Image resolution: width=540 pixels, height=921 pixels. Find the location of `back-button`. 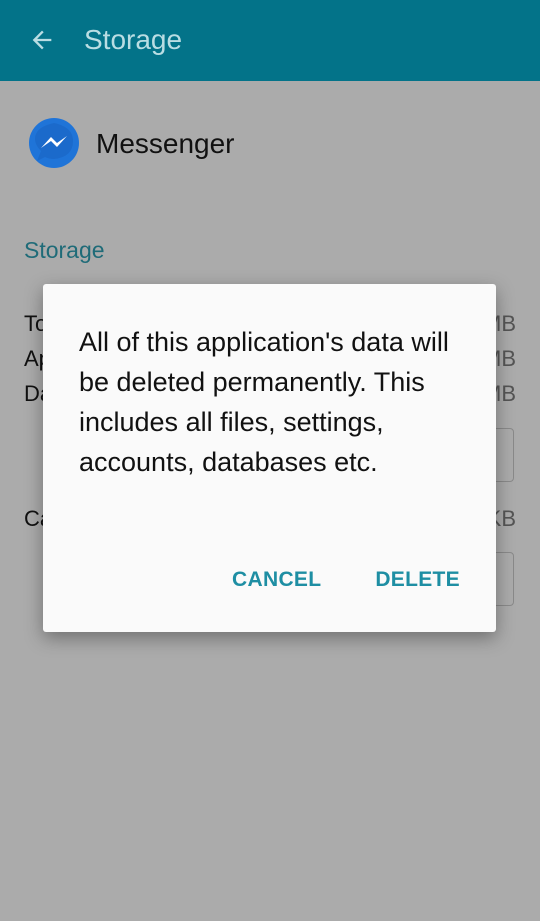

back-button is located at coordinates (42, 40).